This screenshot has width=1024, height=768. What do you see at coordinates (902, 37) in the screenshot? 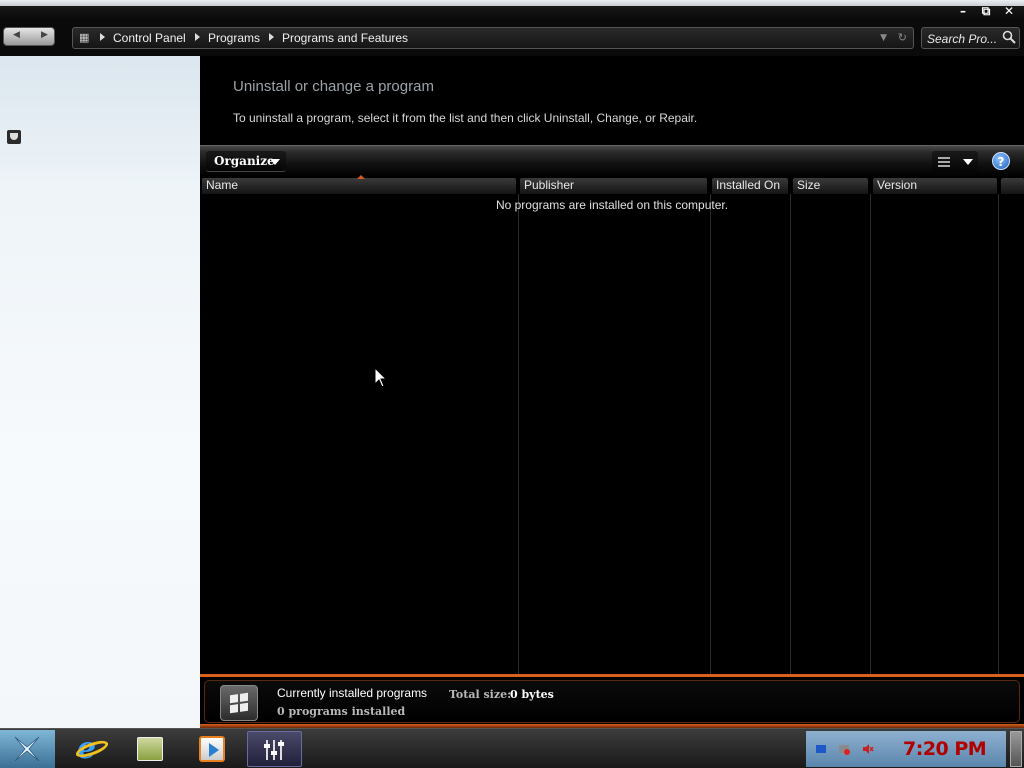
I see `refresh-icon: ↻` at bounding box center [902, 37].